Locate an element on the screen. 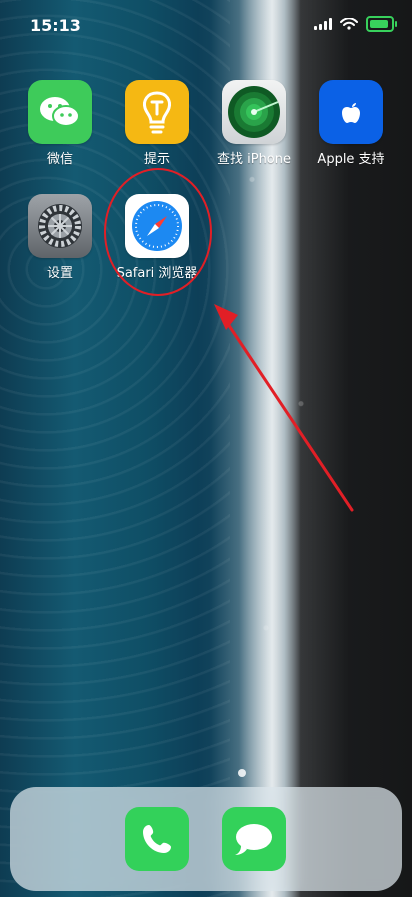  annotation-circle is located at coordinates (158, 232).